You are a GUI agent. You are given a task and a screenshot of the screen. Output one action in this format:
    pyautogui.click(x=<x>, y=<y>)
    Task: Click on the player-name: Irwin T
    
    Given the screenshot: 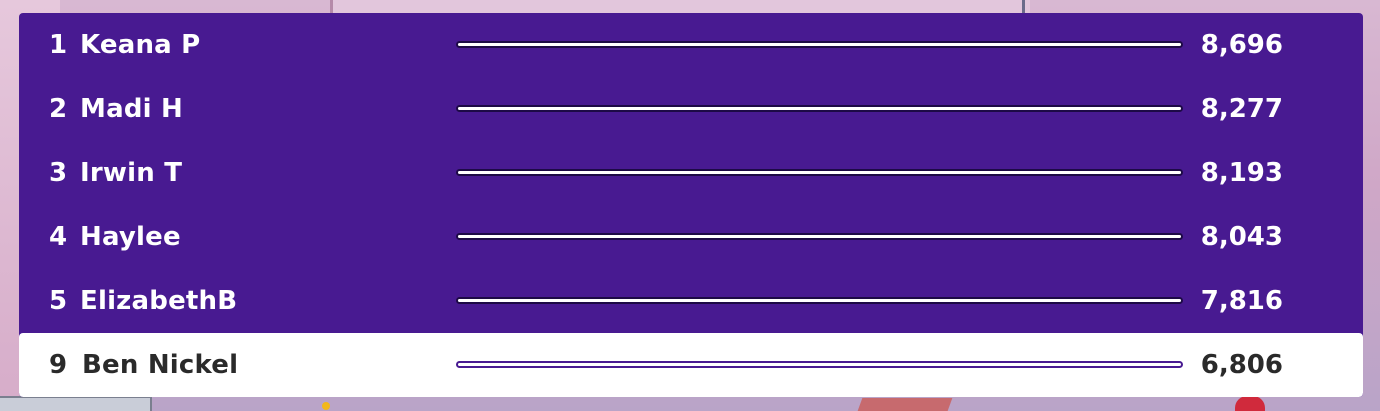 What is the action you would take?
    pyautogui.click(x=131, y=173)
    